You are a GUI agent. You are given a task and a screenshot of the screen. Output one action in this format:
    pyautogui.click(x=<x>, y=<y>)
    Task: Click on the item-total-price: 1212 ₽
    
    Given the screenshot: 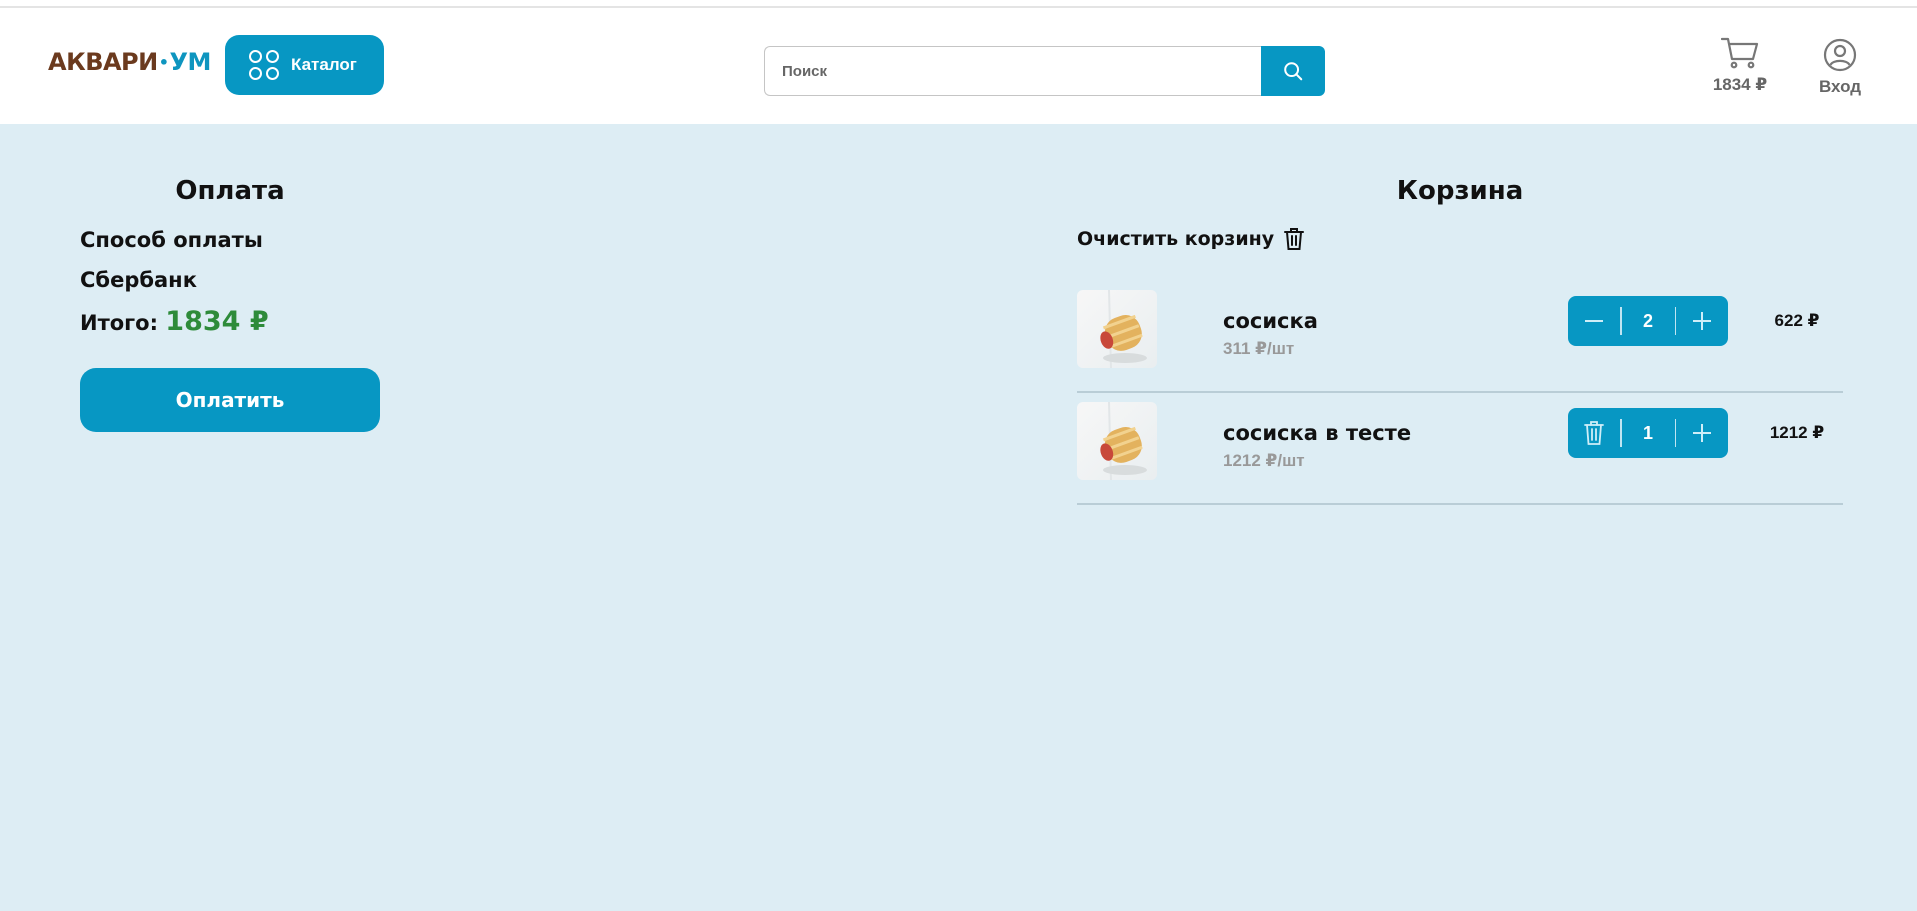 What is the action you would take?
    pyautogui.click(x=1797, y=432)
    